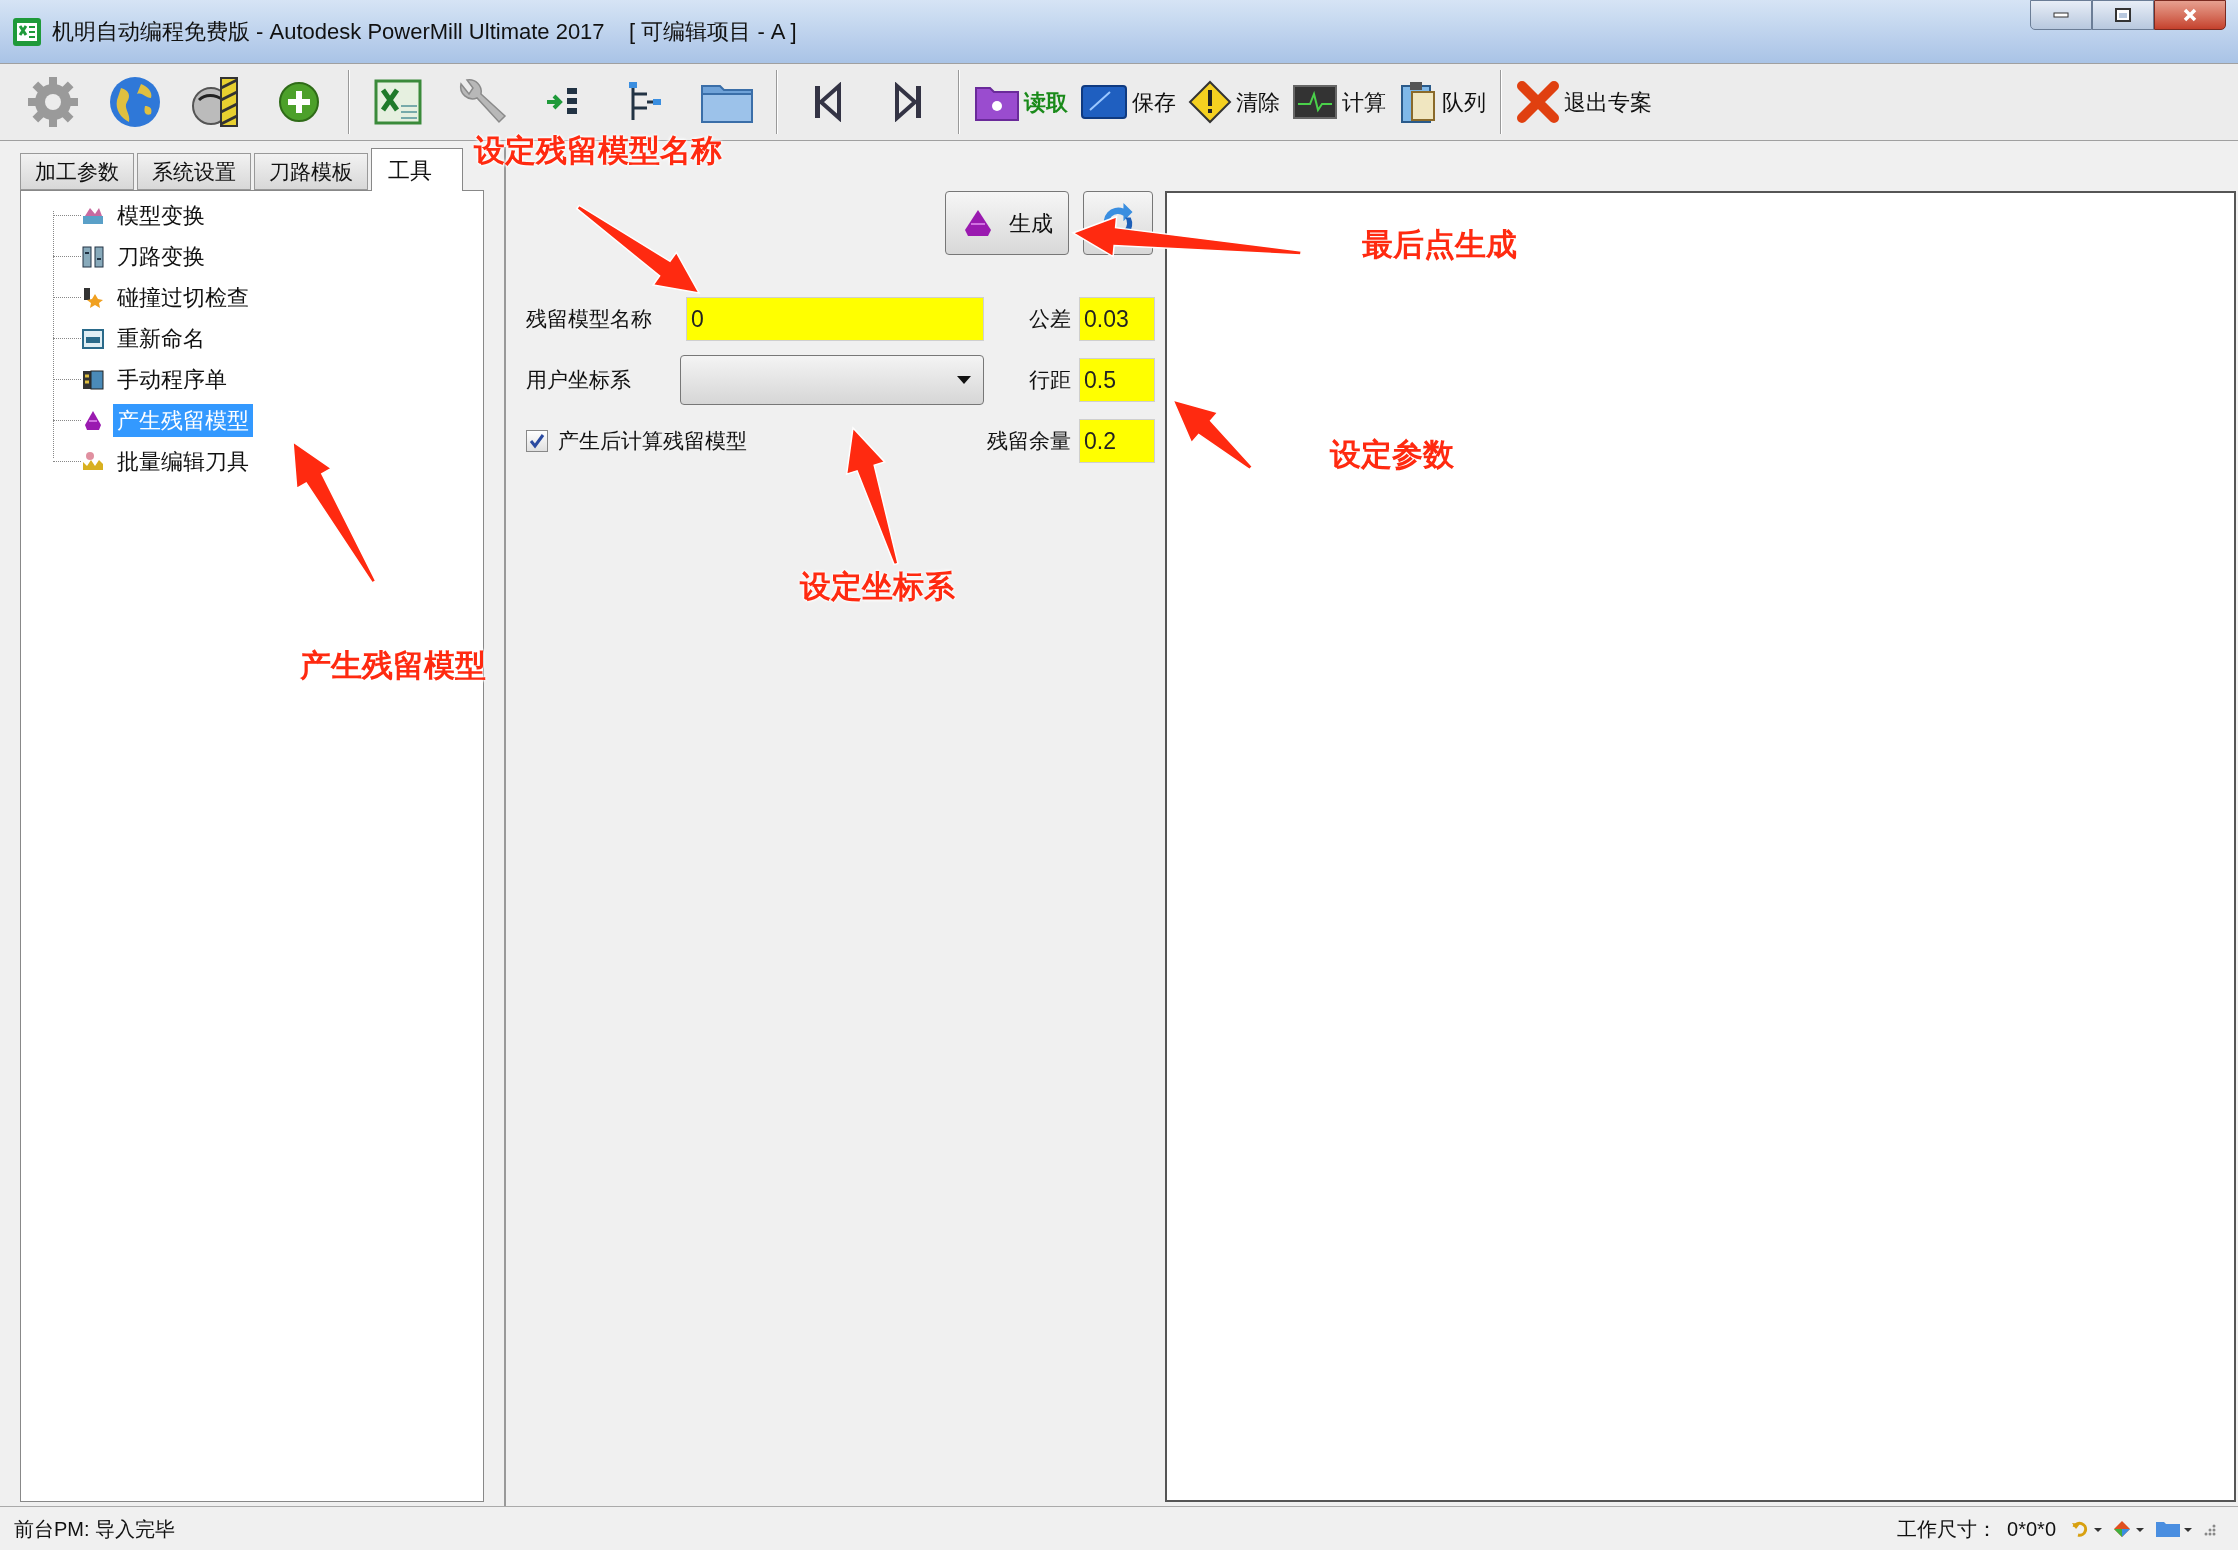 This screenshot has height=1550, width=2238. Describe the element at coordinates (299, 102) in the screenshot. I see `add-icon` at that location.